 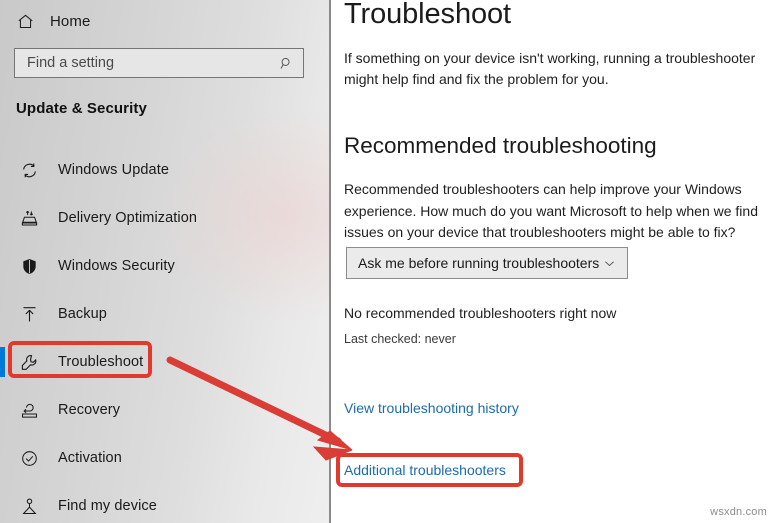 What do you see at coordinates (116, 266) in the screenshot?
I see `sidebar-item-label: Windows Security` at bounding box center [116, 266].